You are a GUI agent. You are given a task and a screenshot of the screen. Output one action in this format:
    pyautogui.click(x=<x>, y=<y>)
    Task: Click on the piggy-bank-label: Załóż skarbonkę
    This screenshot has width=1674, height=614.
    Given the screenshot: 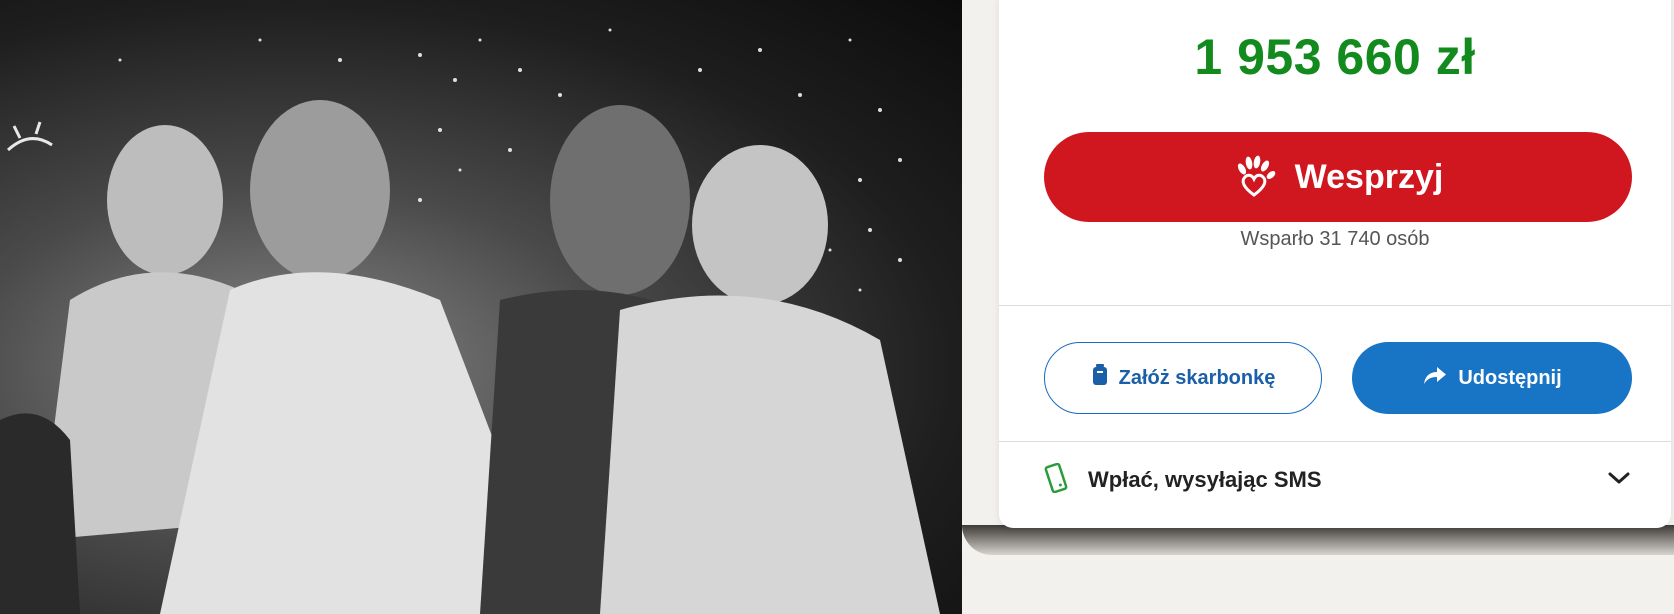 What is the action you would take?
    pyautogui.click(x=1197, y=377)
    